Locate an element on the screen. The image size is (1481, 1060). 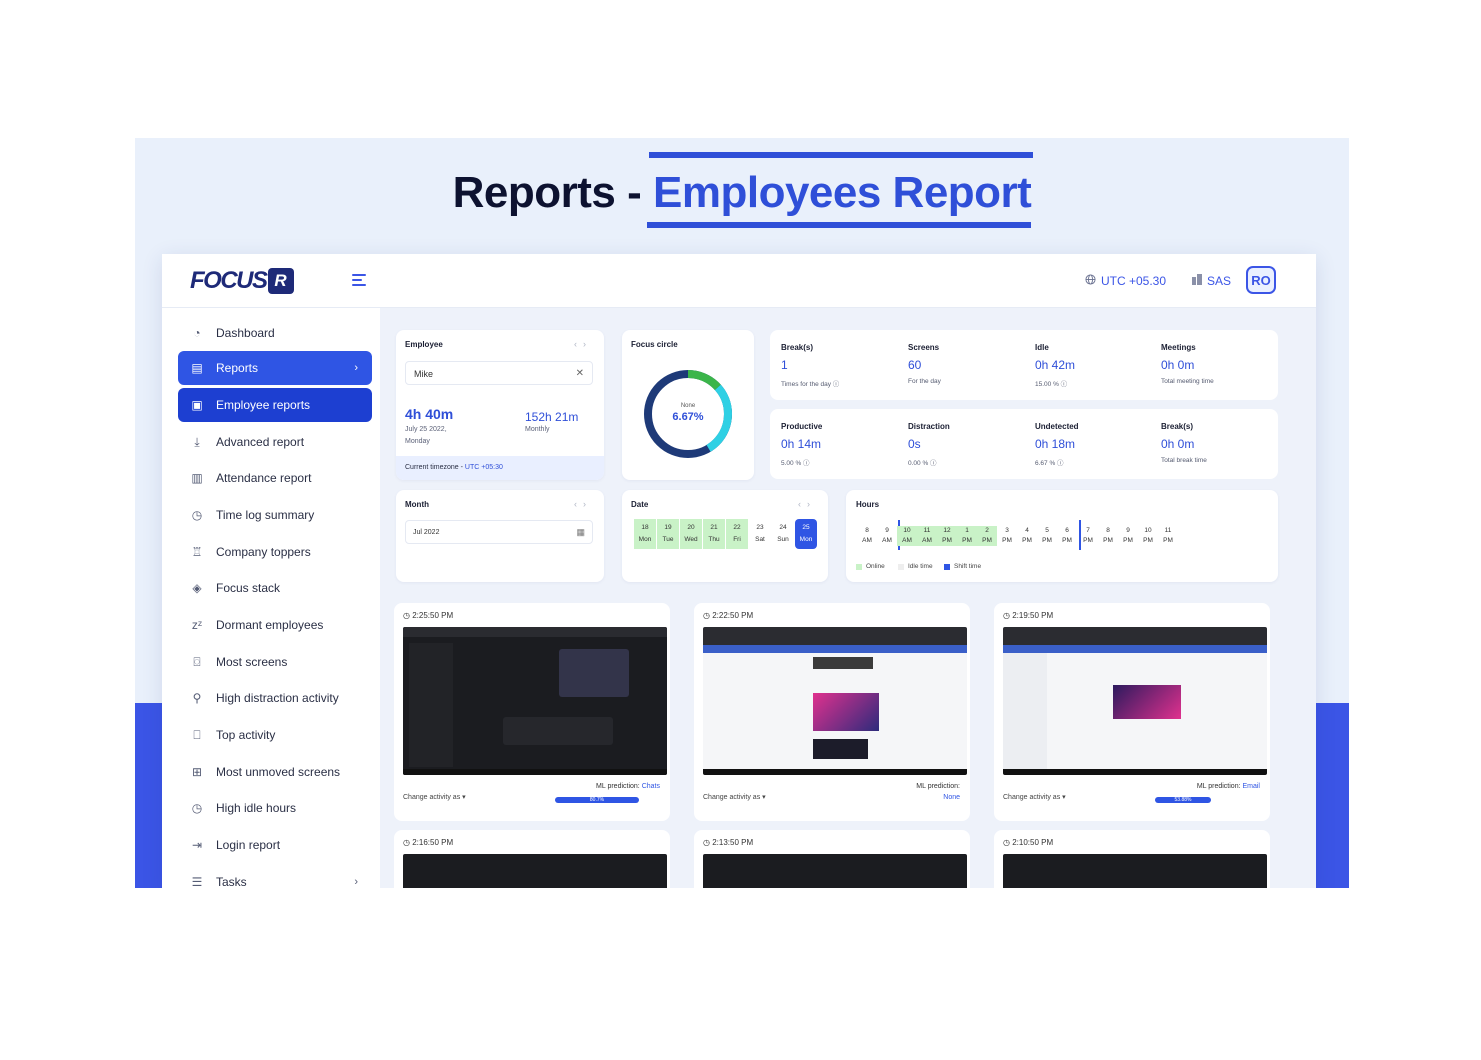
clock-icon: ◷ is located at coordinates (197, 515).